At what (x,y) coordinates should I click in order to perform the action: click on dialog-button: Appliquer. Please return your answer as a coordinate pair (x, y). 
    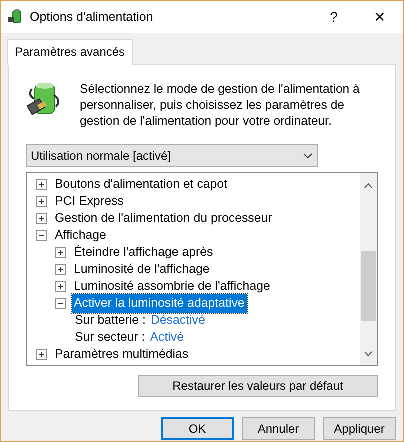
    Looking at the image, I should click on (359, 428).